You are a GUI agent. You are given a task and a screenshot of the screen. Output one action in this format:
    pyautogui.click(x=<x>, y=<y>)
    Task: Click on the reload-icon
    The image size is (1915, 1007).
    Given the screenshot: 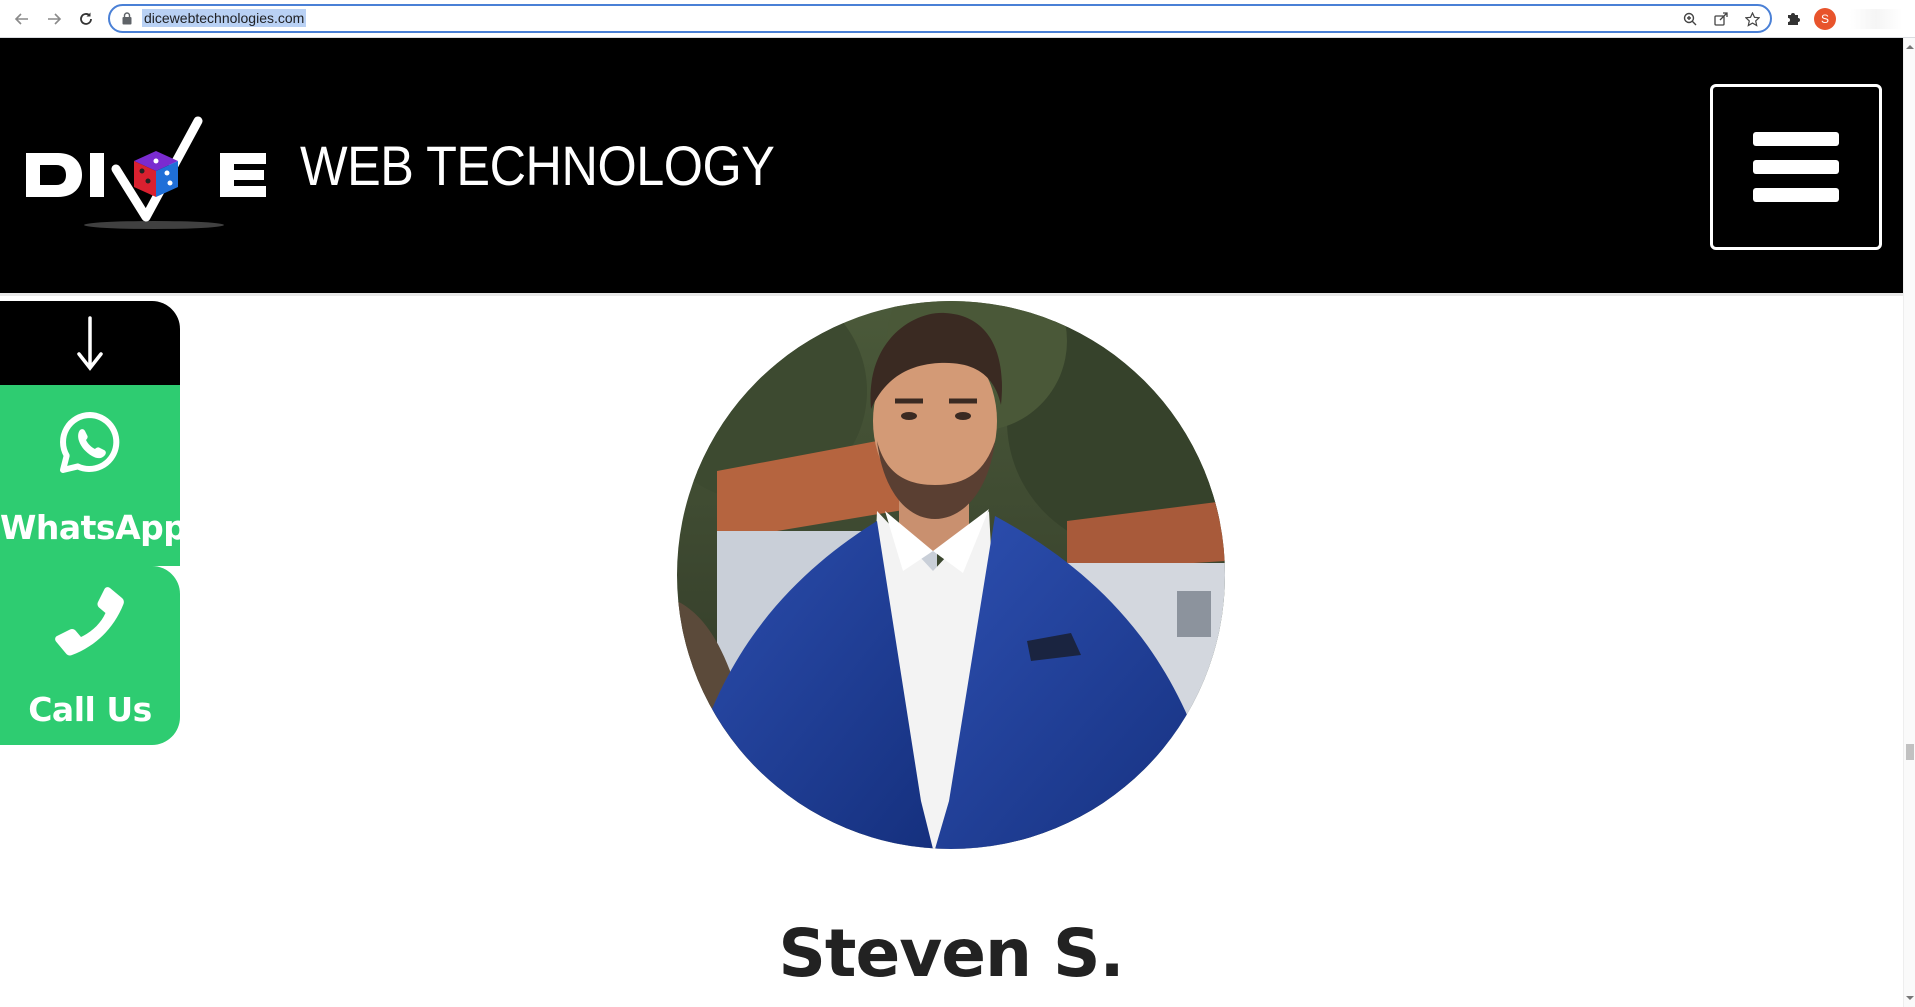 What is the action you would take?
    pyautogui.click(x=86, y=18)
    